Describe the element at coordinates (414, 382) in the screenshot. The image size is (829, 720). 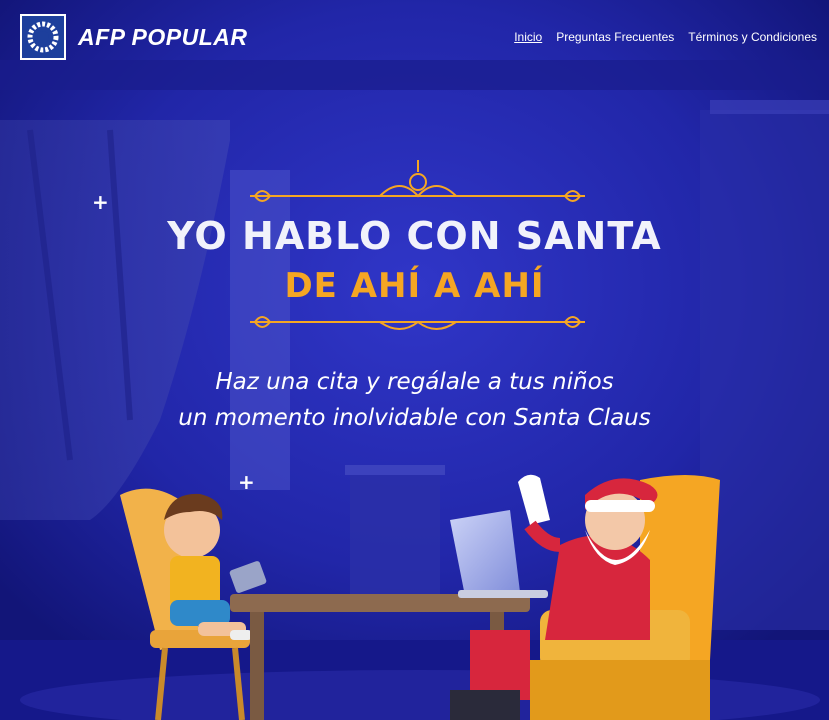
I see `hero-subtitle-line1: Haz una cita y regálale a tus niños` at that location.